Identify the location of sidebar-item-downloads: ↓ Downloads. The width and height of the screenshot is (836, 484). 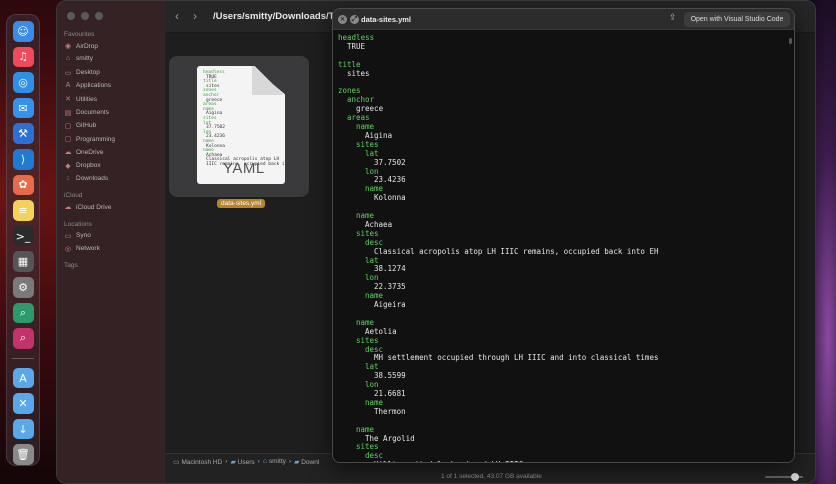
(86, 178).